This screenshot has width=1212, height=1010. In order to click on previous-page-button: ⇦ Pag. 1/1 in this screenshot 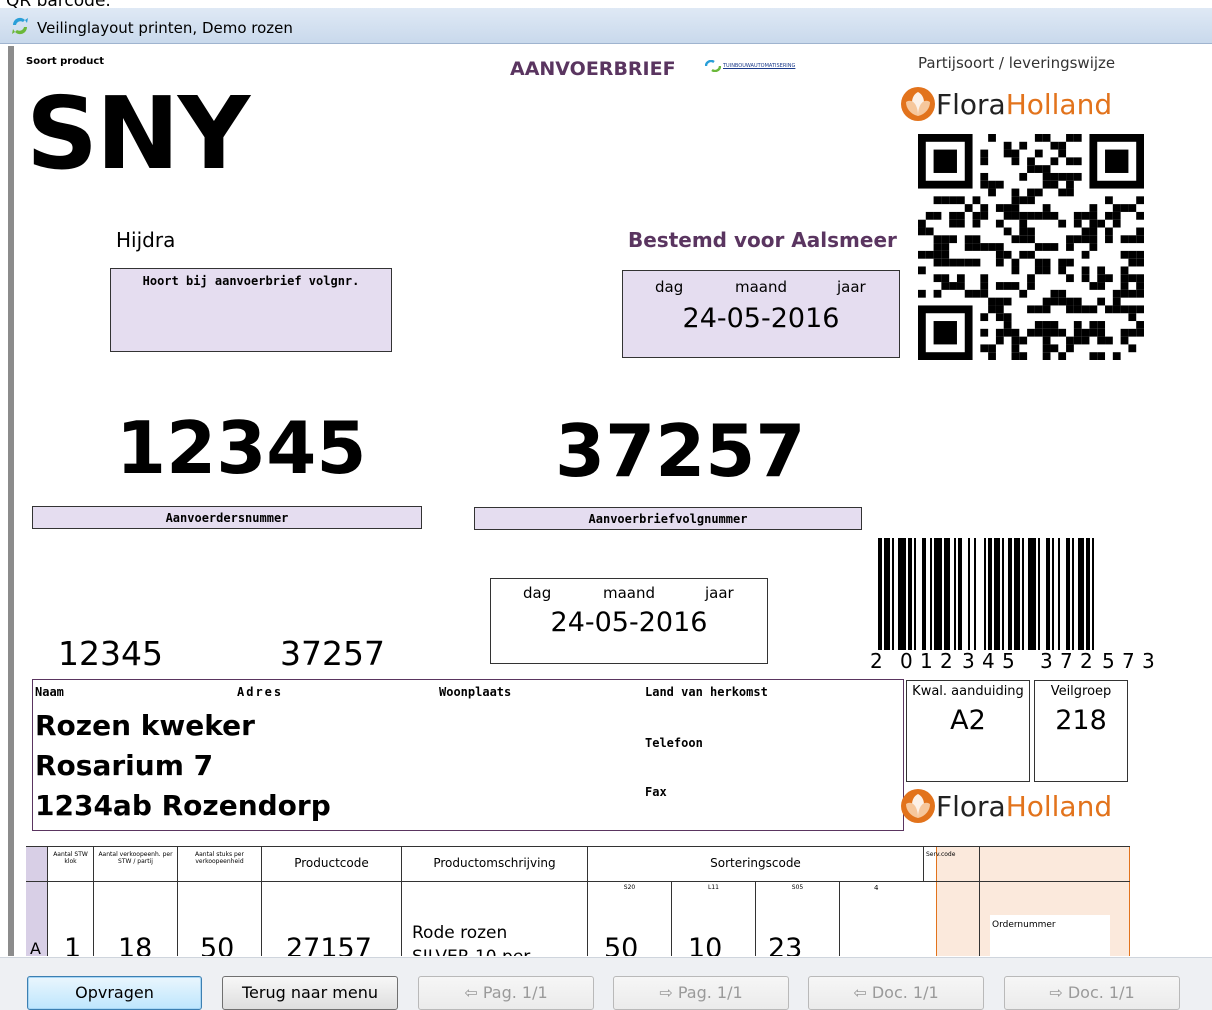, I will do `click(506, 993)`.